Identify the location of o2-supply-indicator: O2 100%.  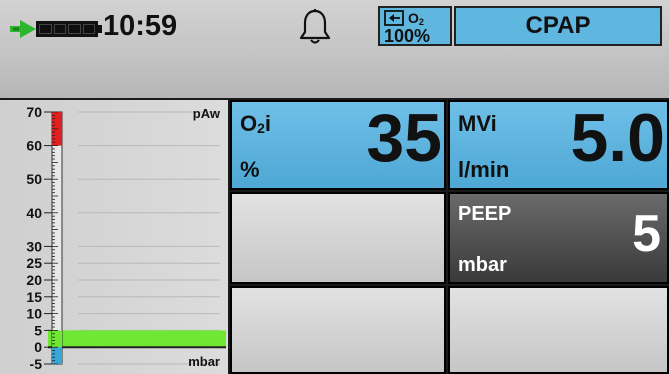
(415, 26).